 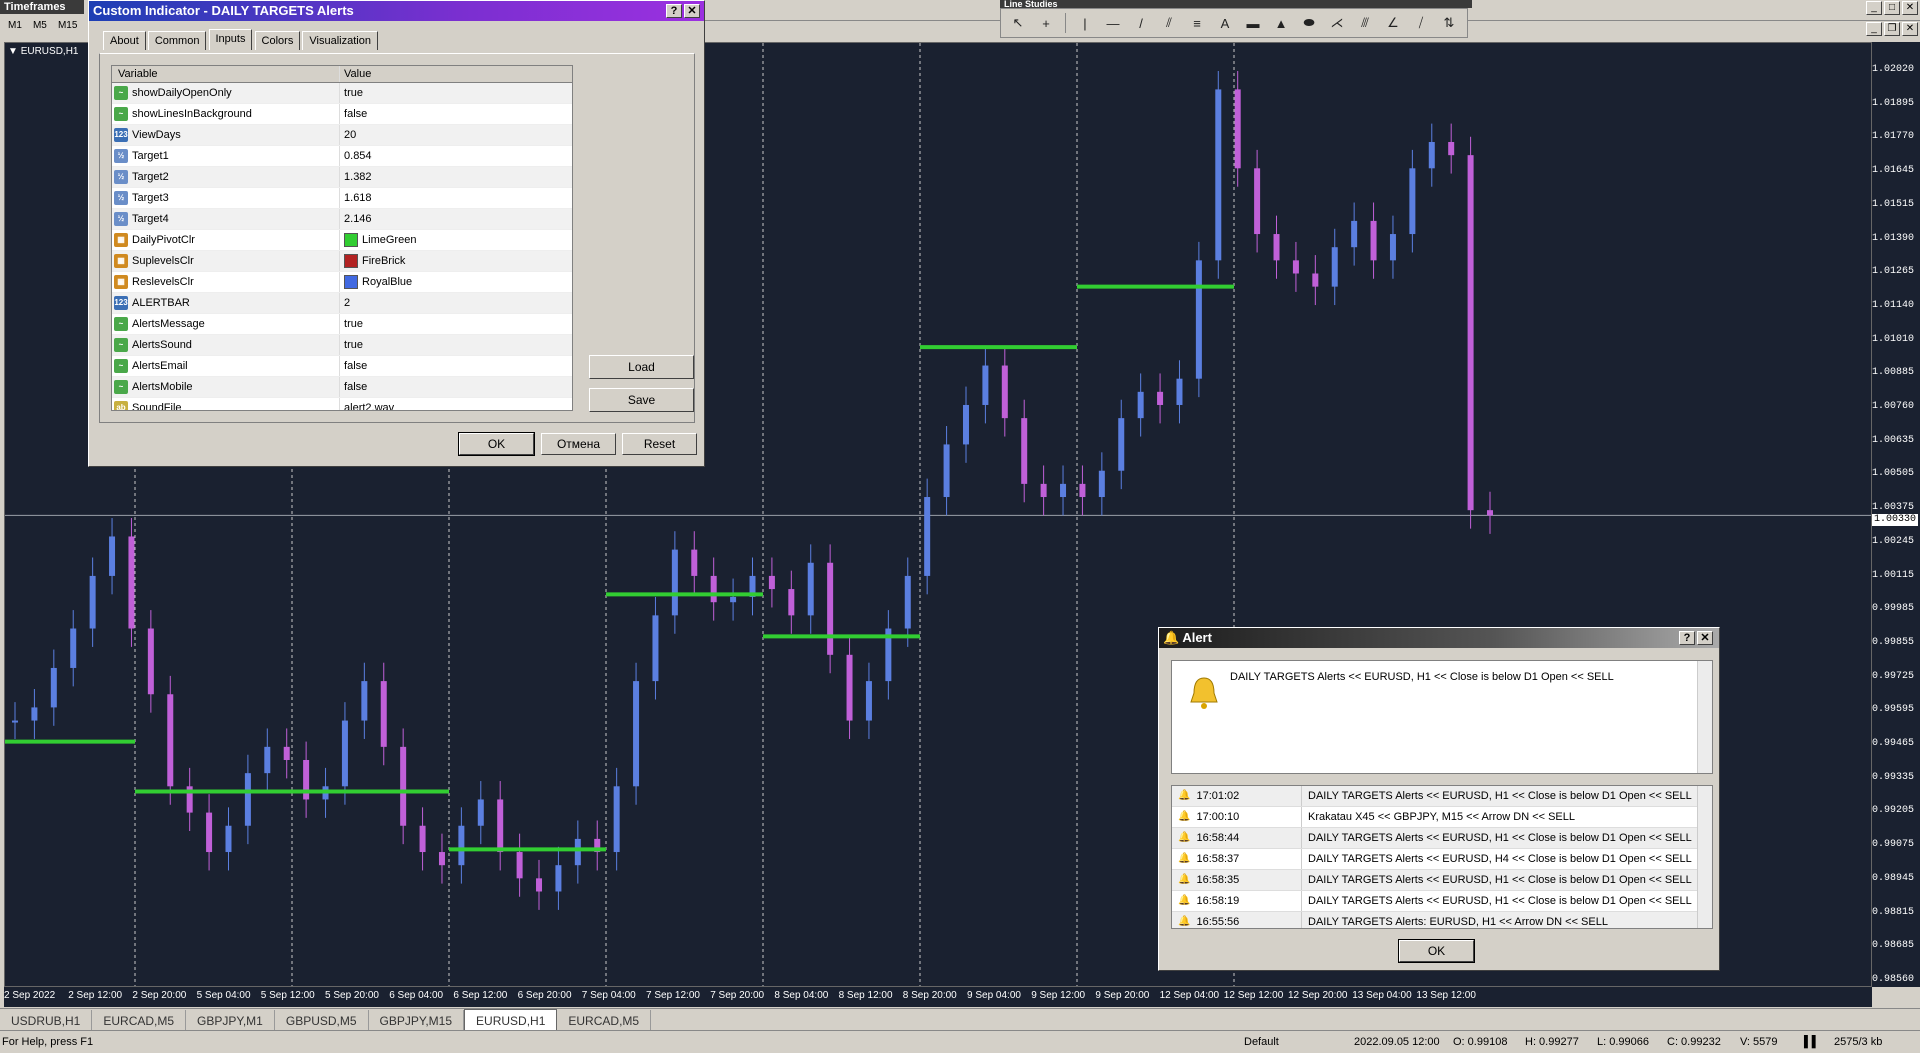 What do you see at coordinates (604, 1021) in the screenshot?
I see `tab-eurcad-m5-2: EURCAD,M5` at bounding box center [604, 1021].